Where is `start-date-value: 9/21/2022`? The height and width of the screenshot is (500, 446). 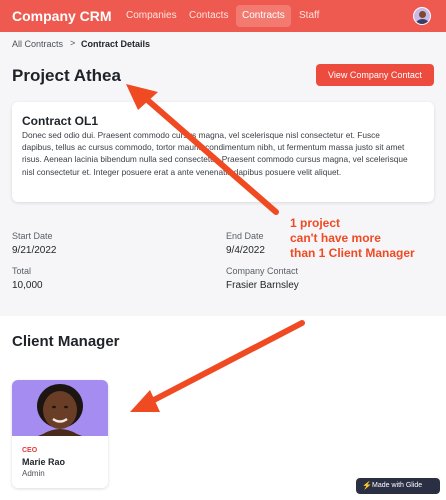
start-date-value: 9/21/2022 is located at coordinates (34, 250).